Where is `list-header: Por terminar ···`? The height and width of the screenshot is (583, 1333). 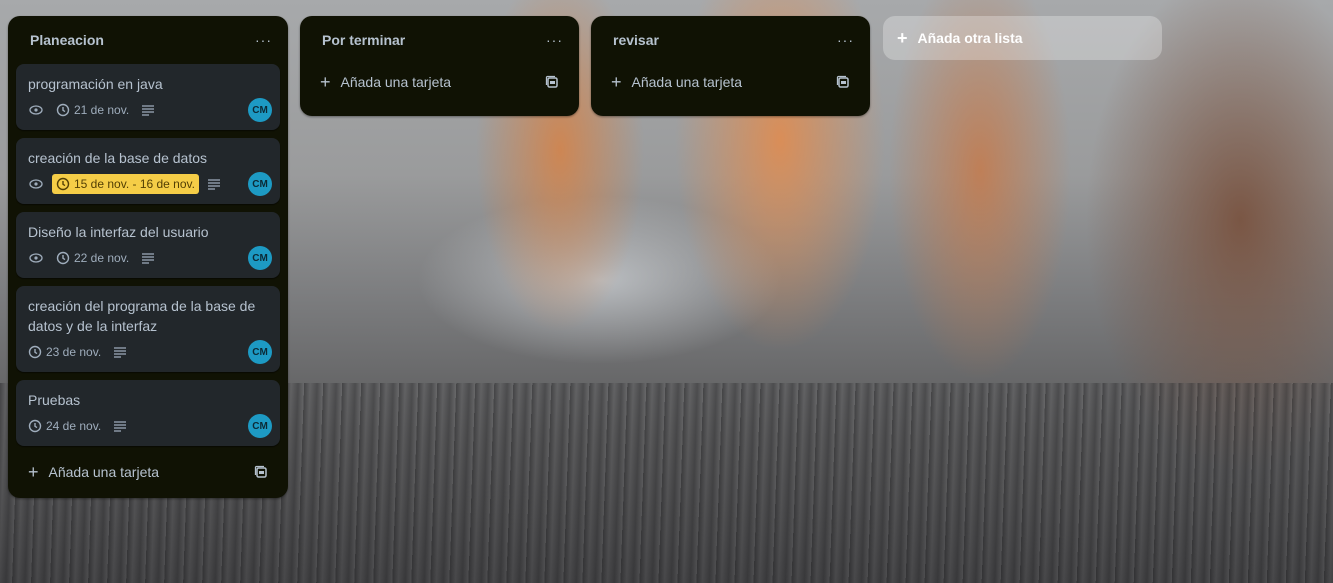
list-header: Por terminar ··· is located at coordinates (439, 40).